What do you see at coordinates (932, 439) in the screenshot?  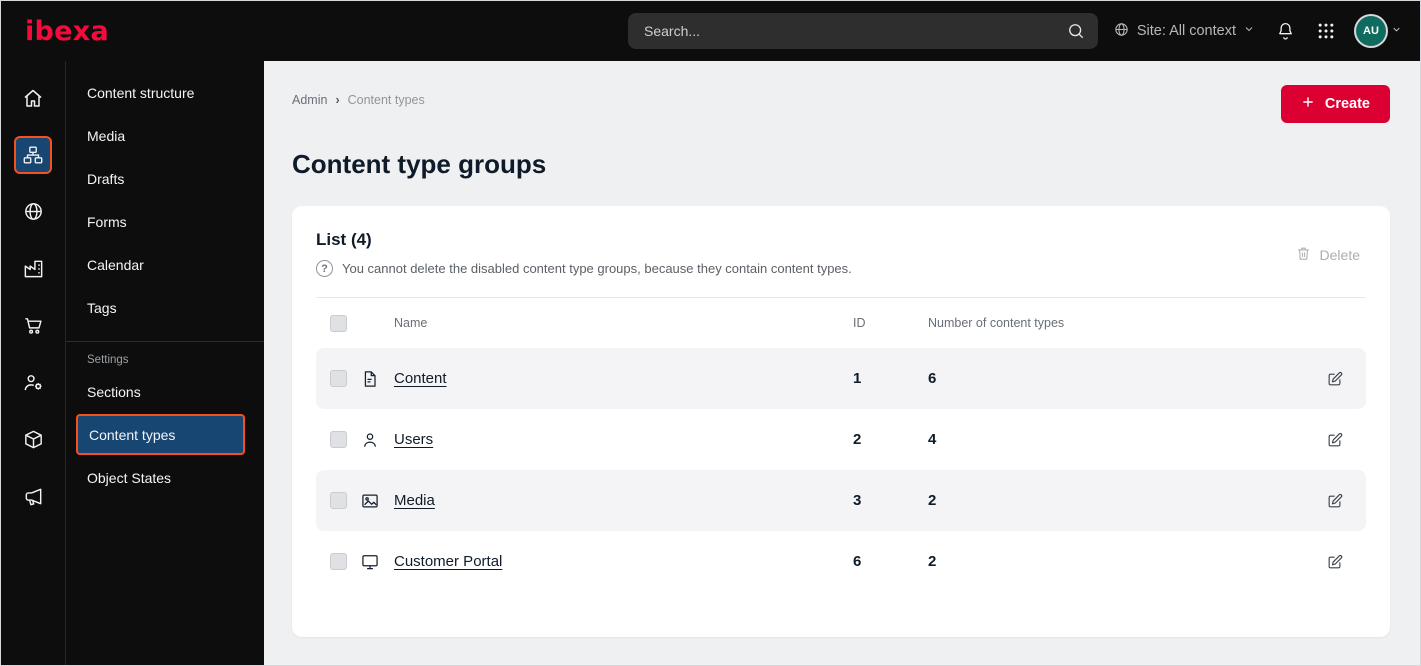 I see `row-count: 4` at bounding box center [932, 439].